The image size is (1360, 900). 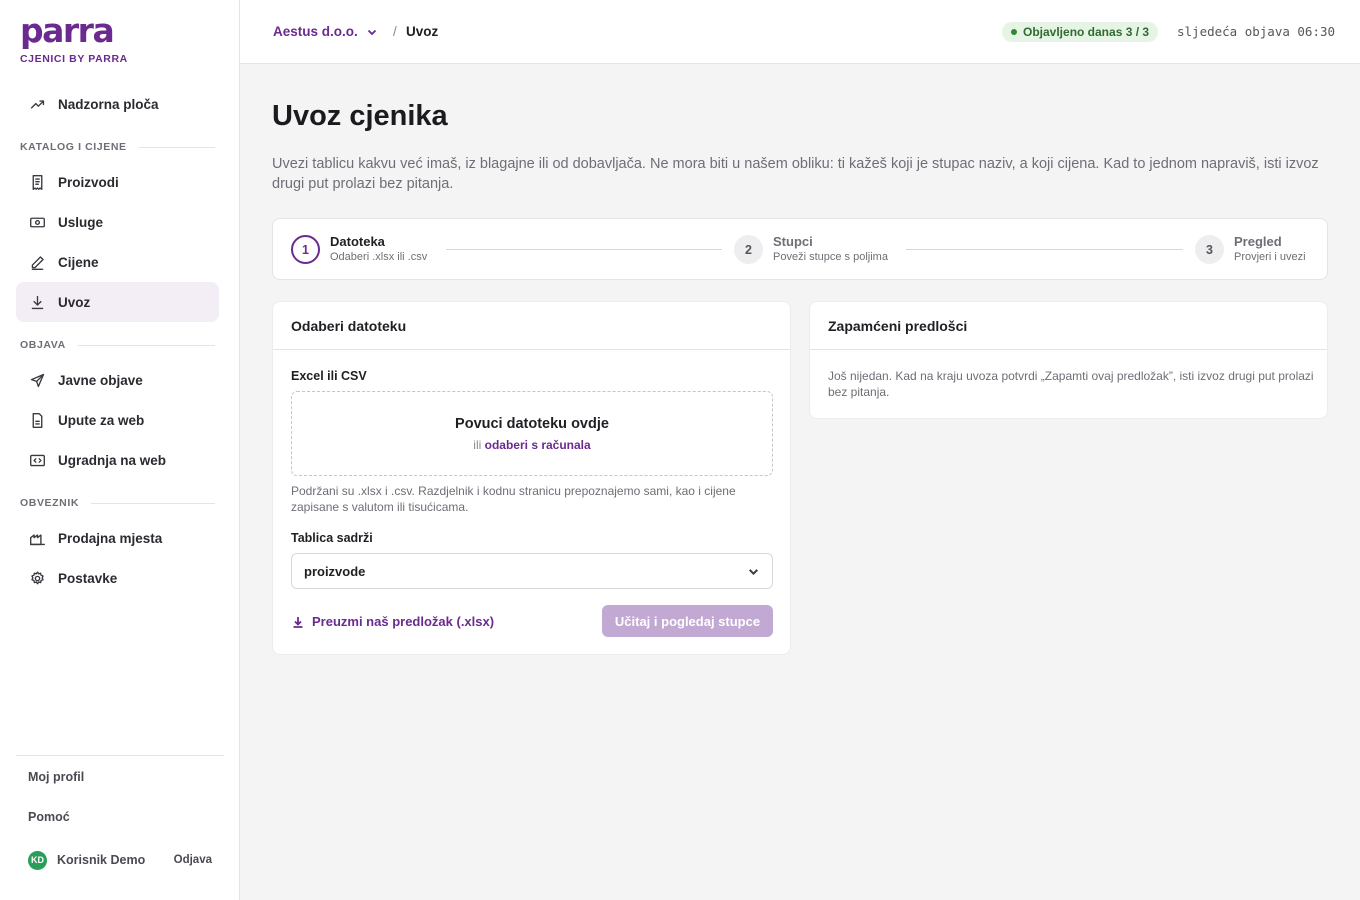 What do you see at coordinates (37, 578) in the screenshot?
I see `gear-icon` at bounding box center [37, 578].